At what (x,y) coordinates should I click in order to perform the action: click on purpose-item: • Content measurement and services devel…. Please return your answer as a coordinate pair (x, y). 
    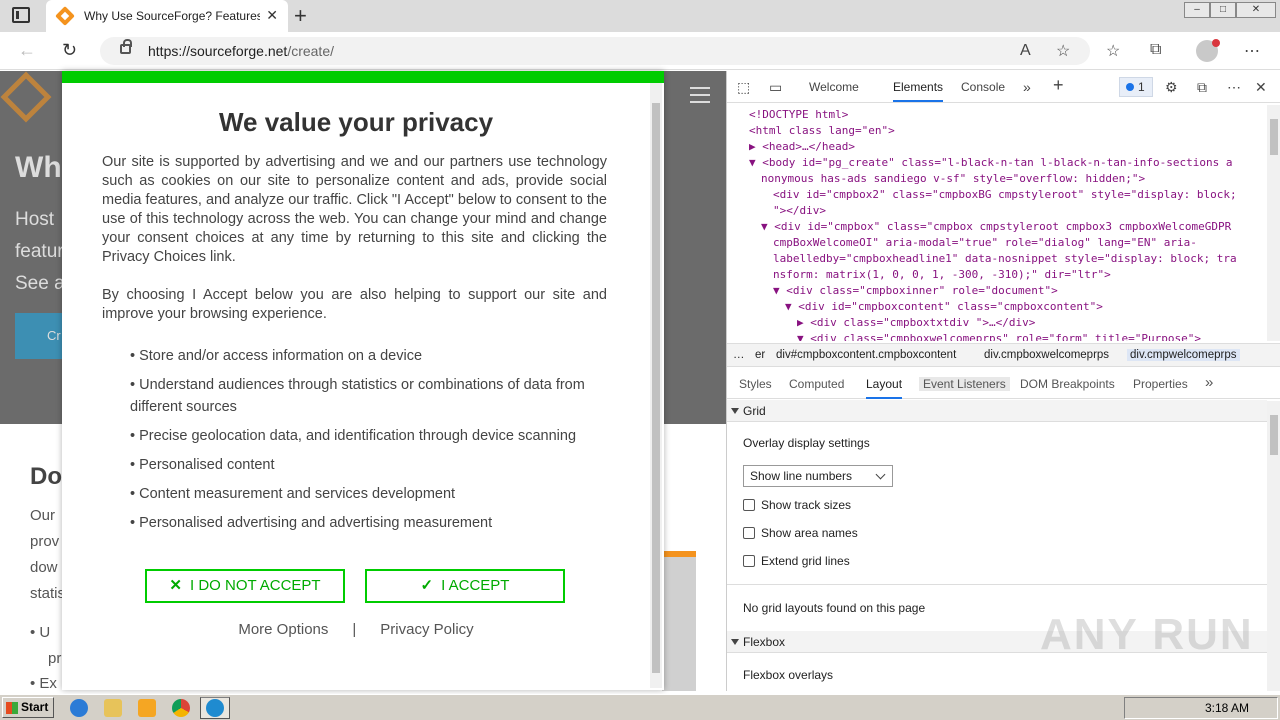
    Looking at the image, I should click on (293, 494).